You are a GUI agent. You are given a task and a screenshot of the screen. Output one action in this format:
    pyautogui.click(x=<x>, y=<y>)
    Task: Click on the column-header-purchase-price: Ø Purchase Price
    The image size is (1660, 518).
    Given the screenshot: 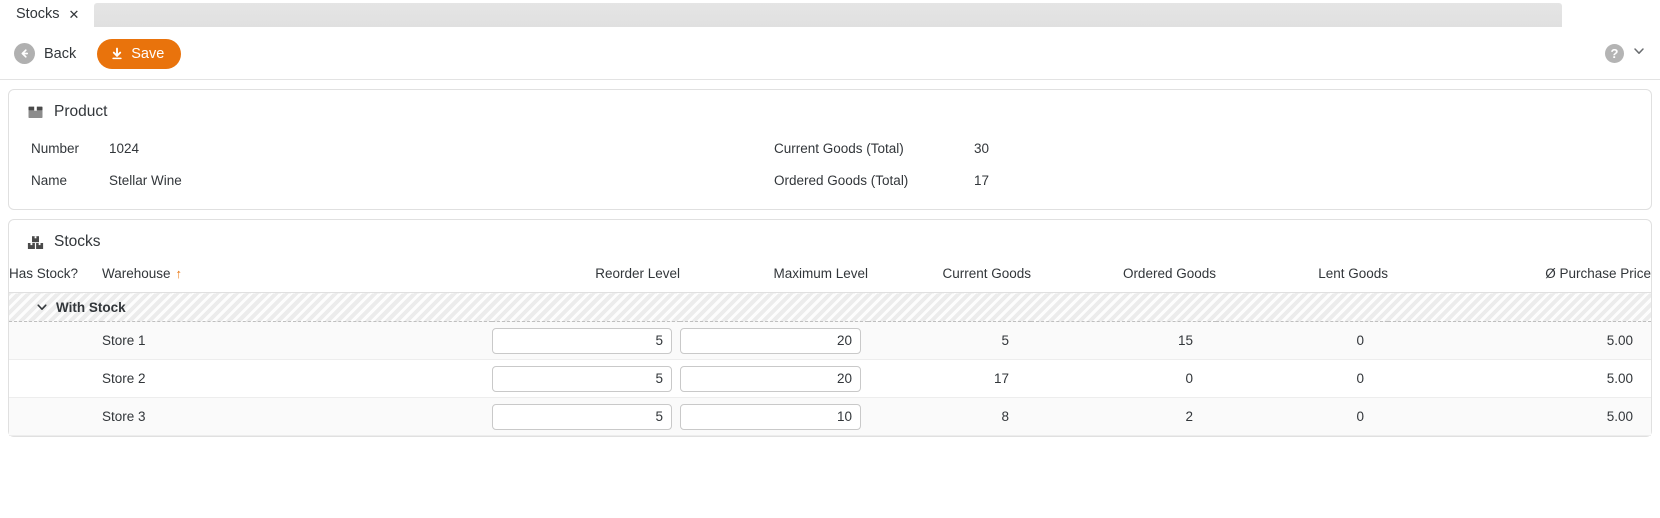 What is the action you would take?
    pyautogui.click(x=1519, y=277)
    